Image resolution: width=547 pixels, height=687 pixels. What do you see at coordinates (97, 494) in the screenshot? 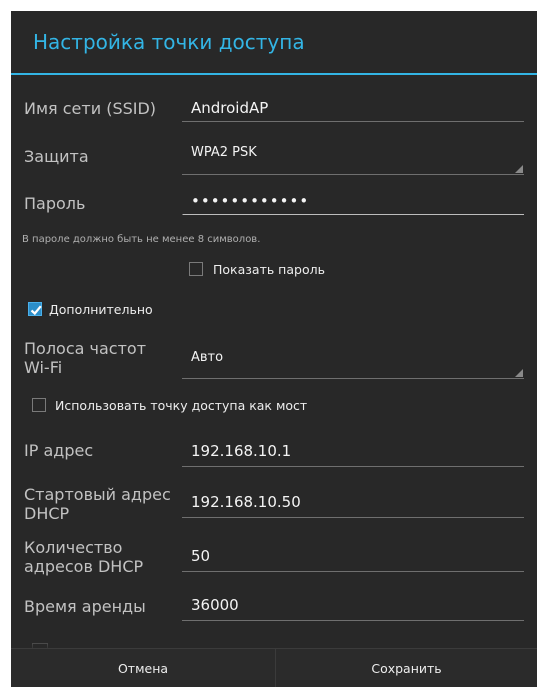
I see `dhcp-start-label-line1: Стартовый адрес` at bounding box center [97, 494].